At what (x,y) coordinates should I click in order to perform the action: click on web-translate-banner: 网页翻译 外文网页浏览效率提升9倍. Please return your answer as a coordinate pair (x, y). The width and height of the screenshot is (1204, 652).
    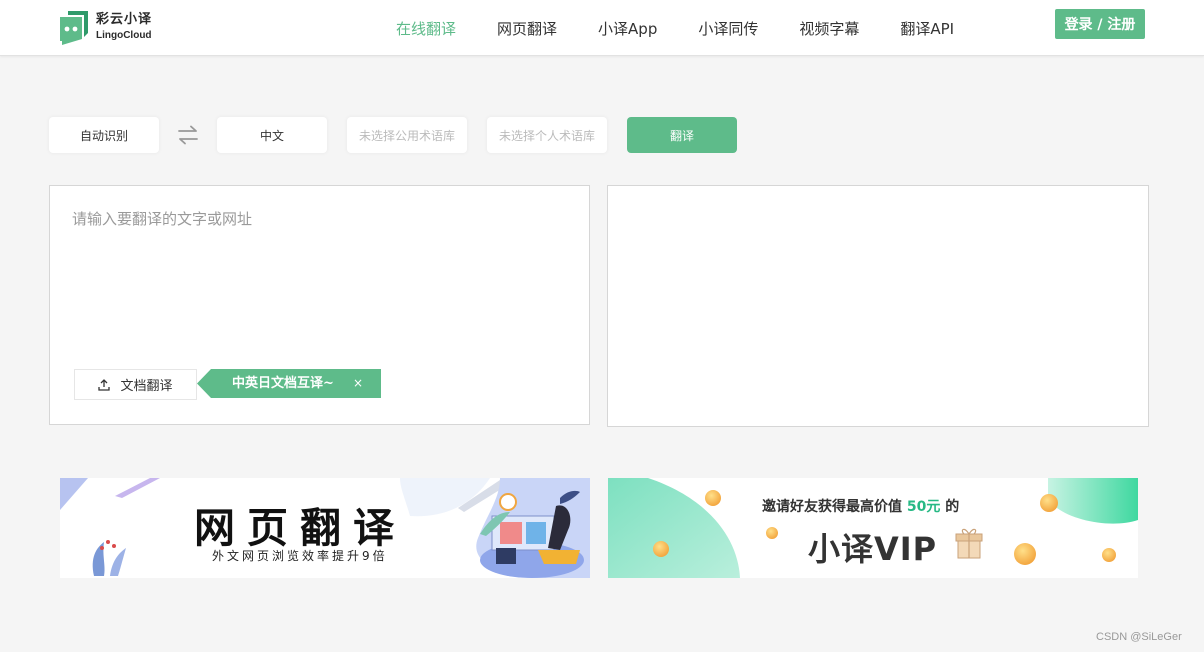
    Looking at the image, I should click on (325, 528).